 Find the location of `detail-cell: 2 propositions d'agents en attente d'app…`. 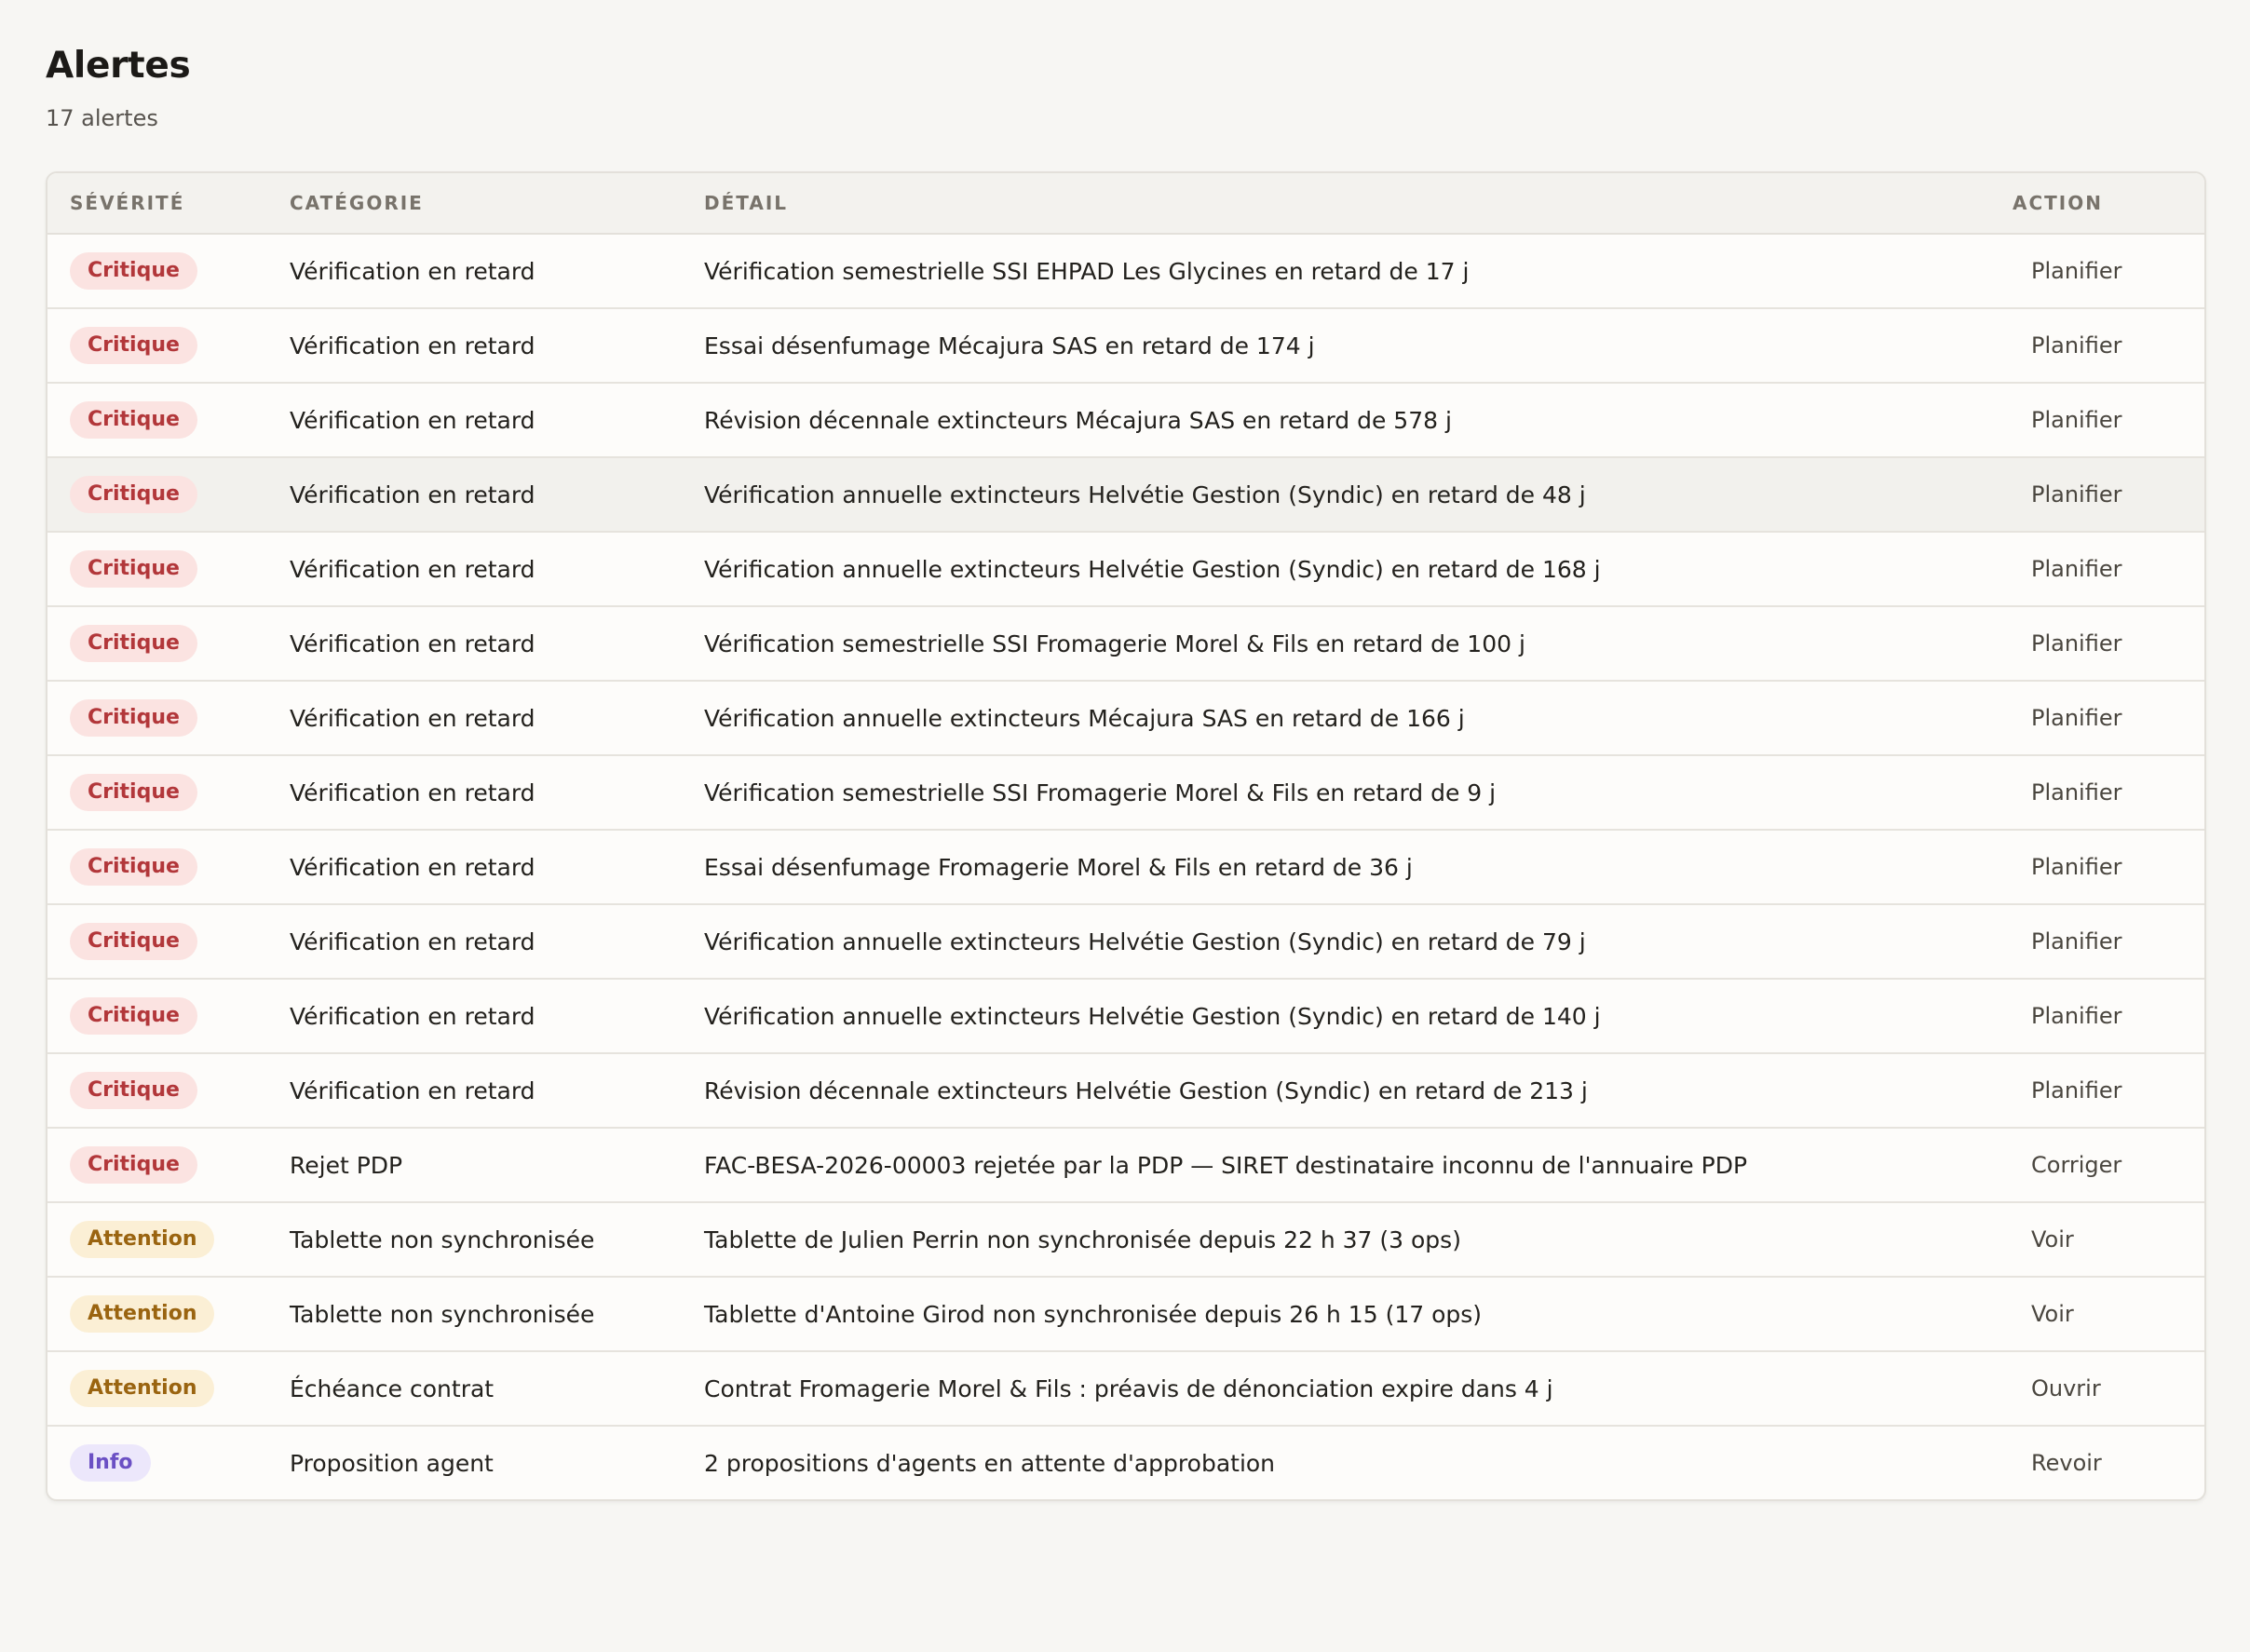

detail-cell: 2 propositions d'agents en attente d'app… is located at coordinates (990, 1463).